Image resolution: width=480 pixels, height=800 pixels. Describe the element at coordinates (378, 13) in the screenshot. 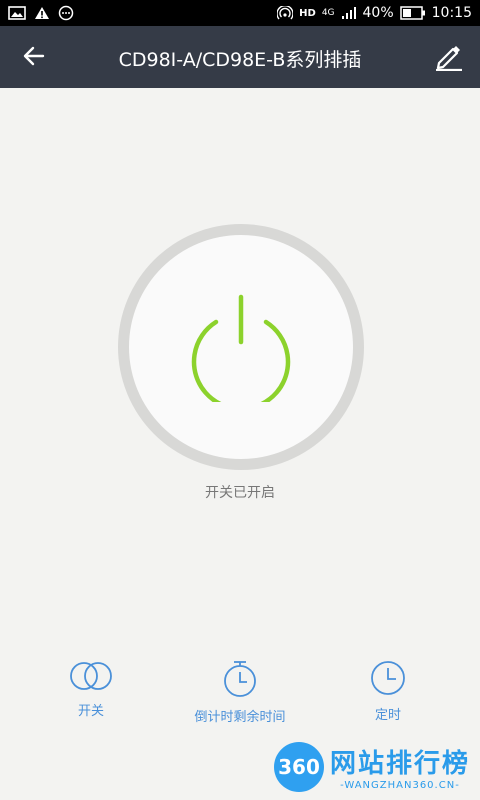

I see `battery-percent: 40%` at that location.